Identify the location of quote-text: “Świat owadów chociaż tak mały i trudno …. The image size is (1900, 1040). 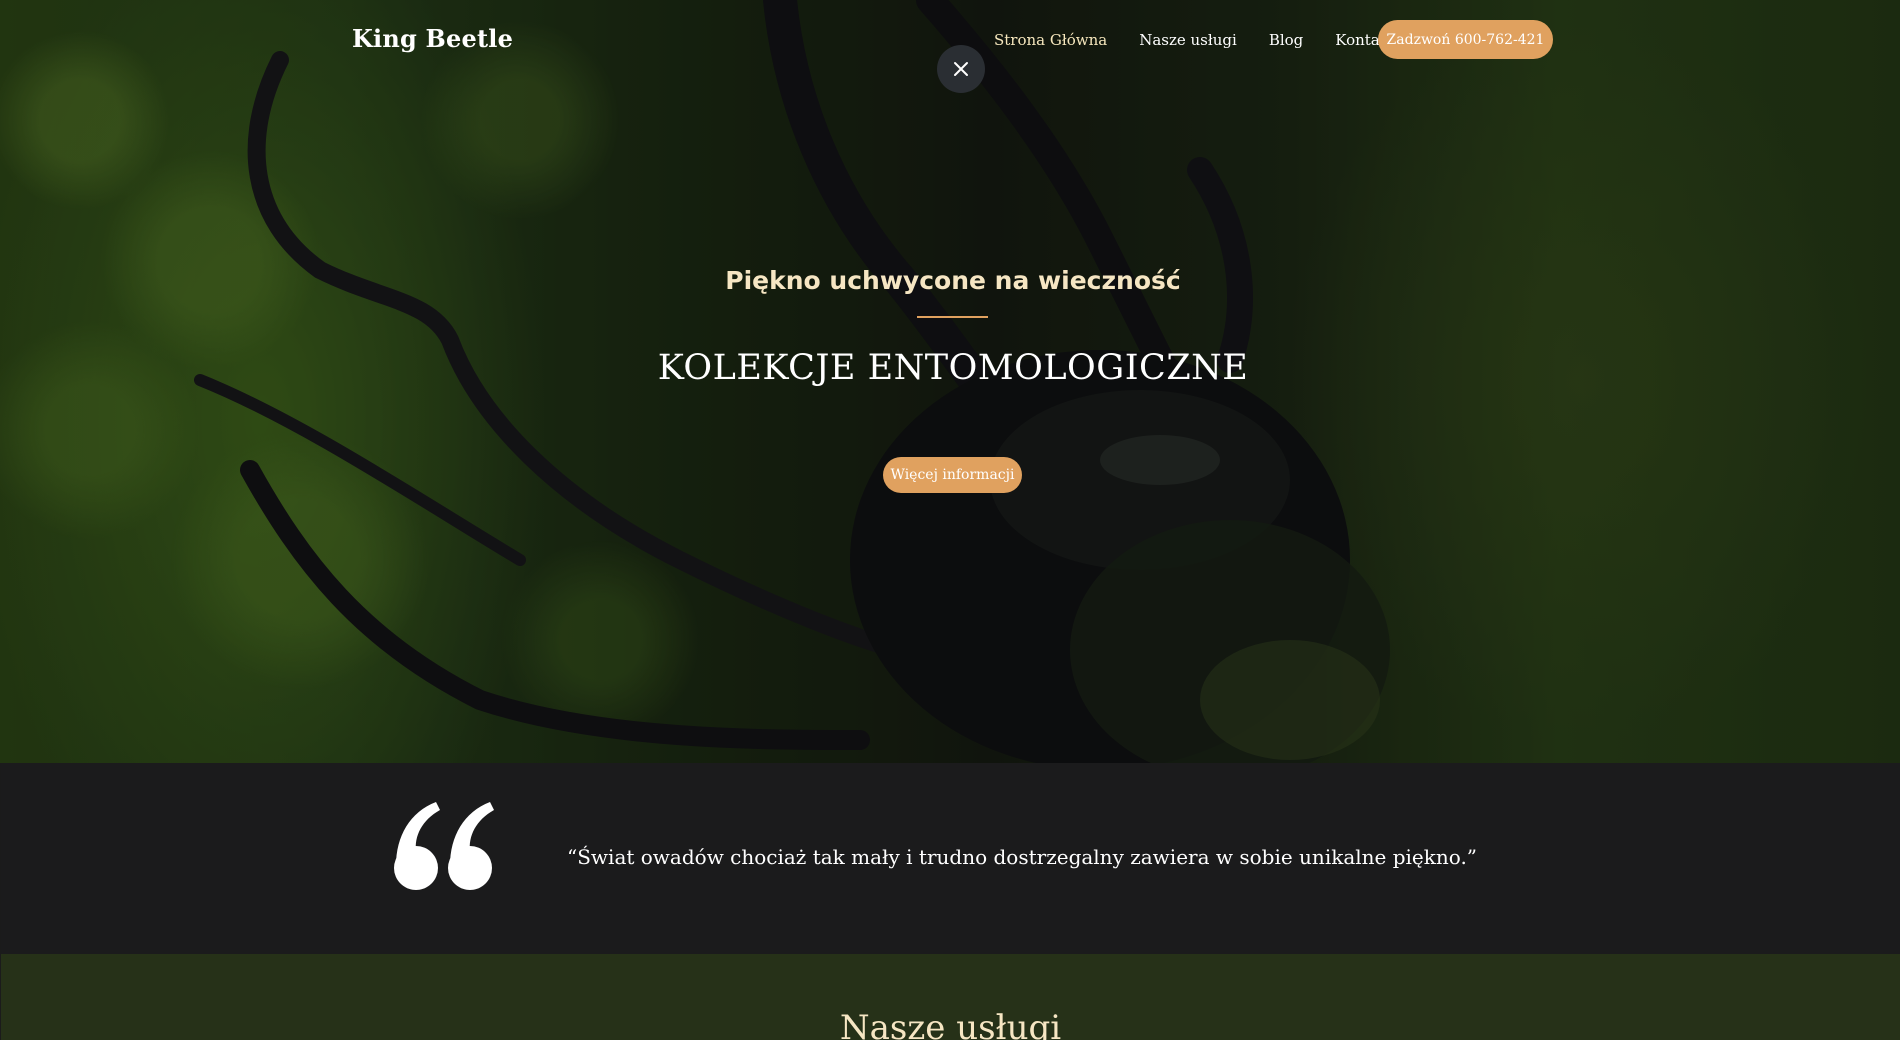
(1022, 857).